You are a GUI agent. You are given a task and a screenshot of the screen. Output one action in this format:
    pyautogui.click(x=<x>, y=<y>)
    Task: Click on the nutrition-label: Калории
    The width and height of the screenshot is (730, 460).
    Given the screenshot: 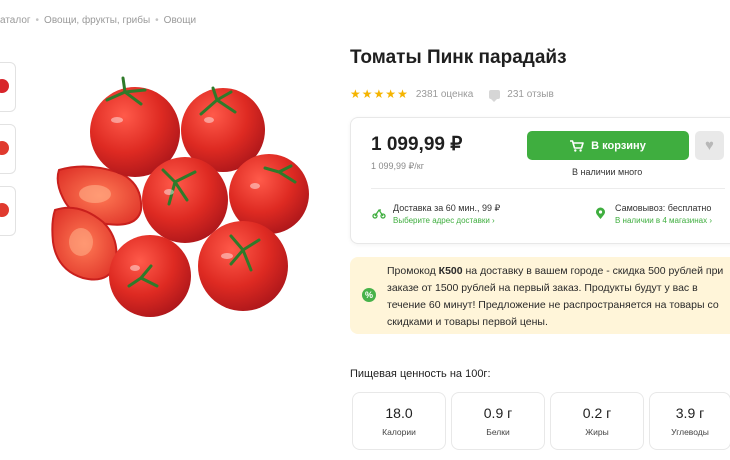 What is the action you would take?
    pyautogui.click(x=399, y=432)
    